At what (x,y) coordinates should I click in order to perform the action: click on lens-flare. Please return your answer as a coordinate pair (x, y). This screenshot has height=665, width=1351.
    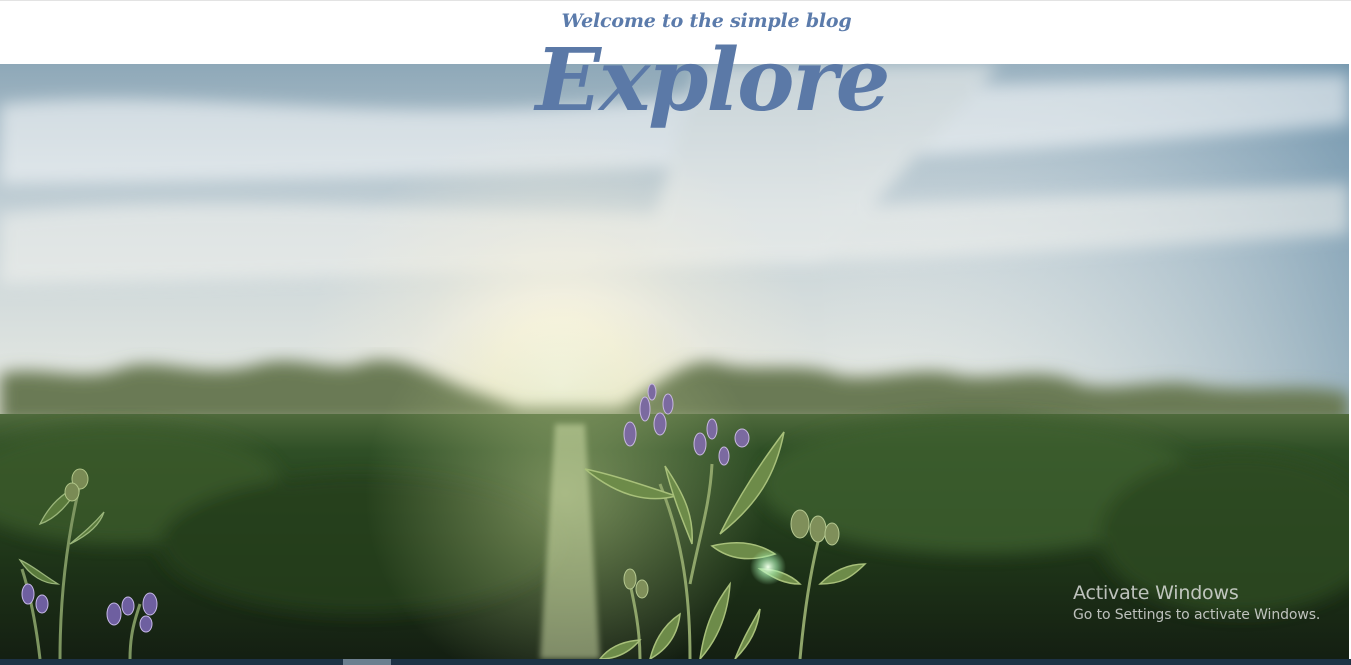
    Looking at the image, I should click on (768, 567).